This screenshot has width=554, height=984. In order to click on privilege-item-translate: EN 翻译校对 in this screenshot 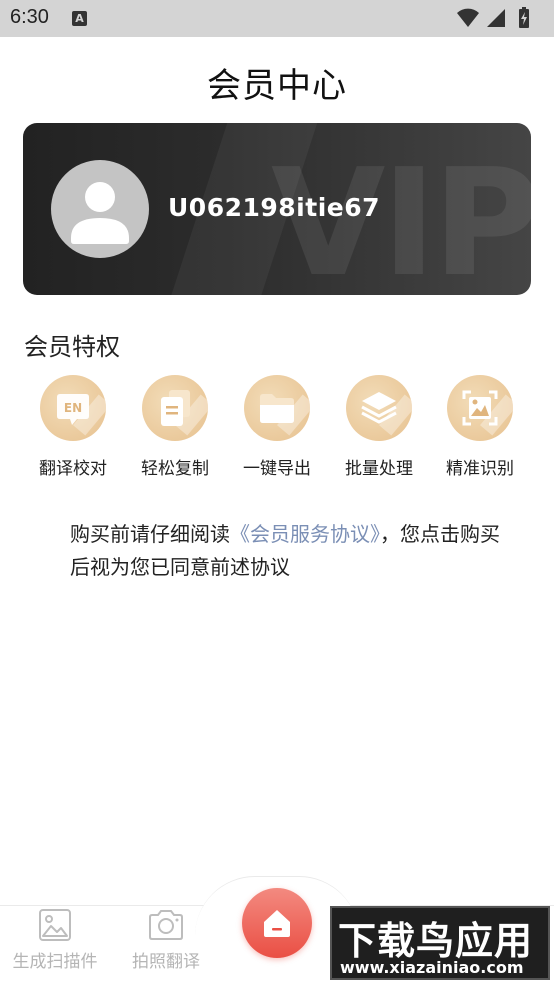, I will do `click(73, 427)`.